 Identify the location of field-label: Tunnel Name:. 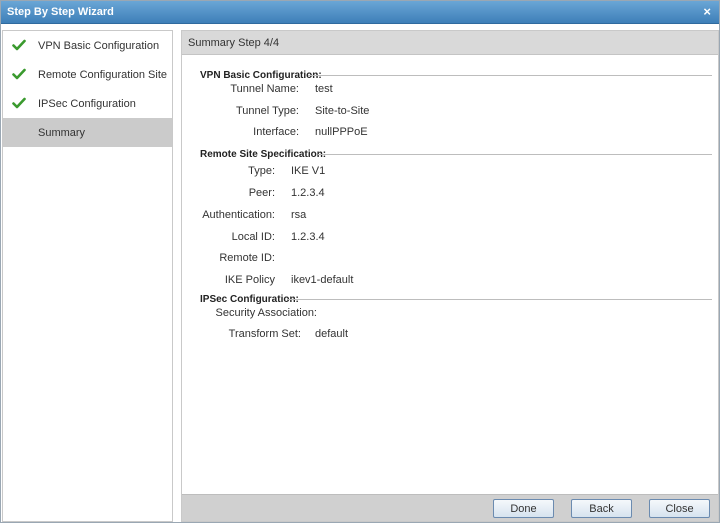
(264, 89).